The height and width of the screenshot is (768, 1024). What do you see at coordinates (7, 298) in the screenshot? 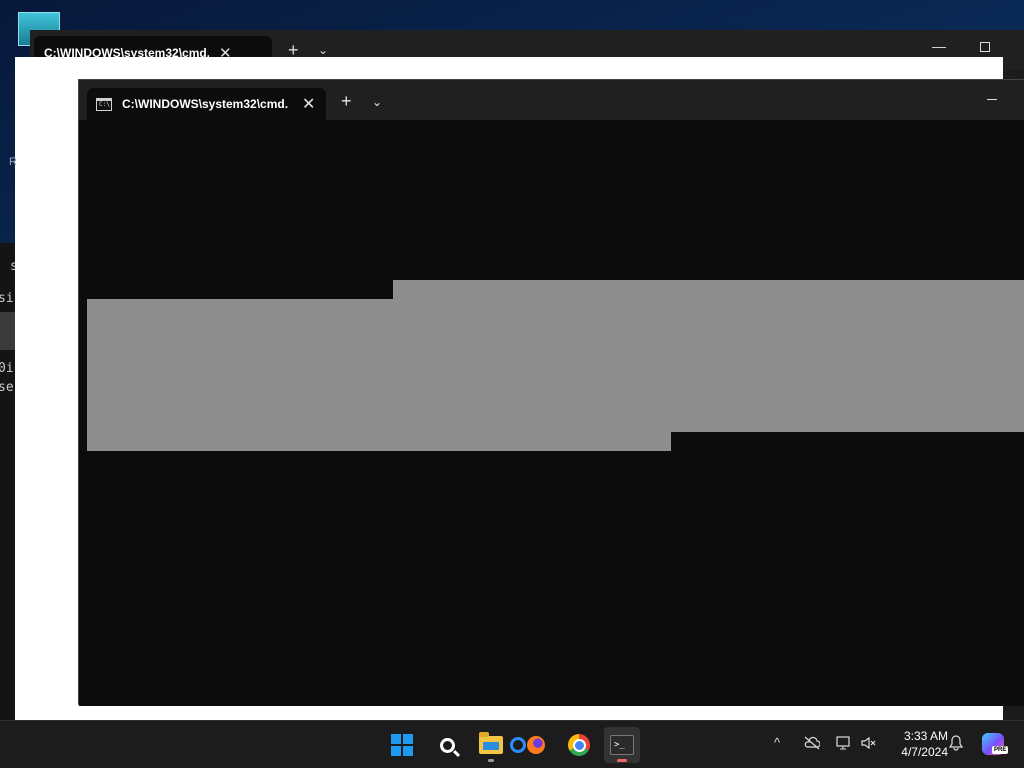
I see `side-console-line: si` at bounding box center [7, 298].